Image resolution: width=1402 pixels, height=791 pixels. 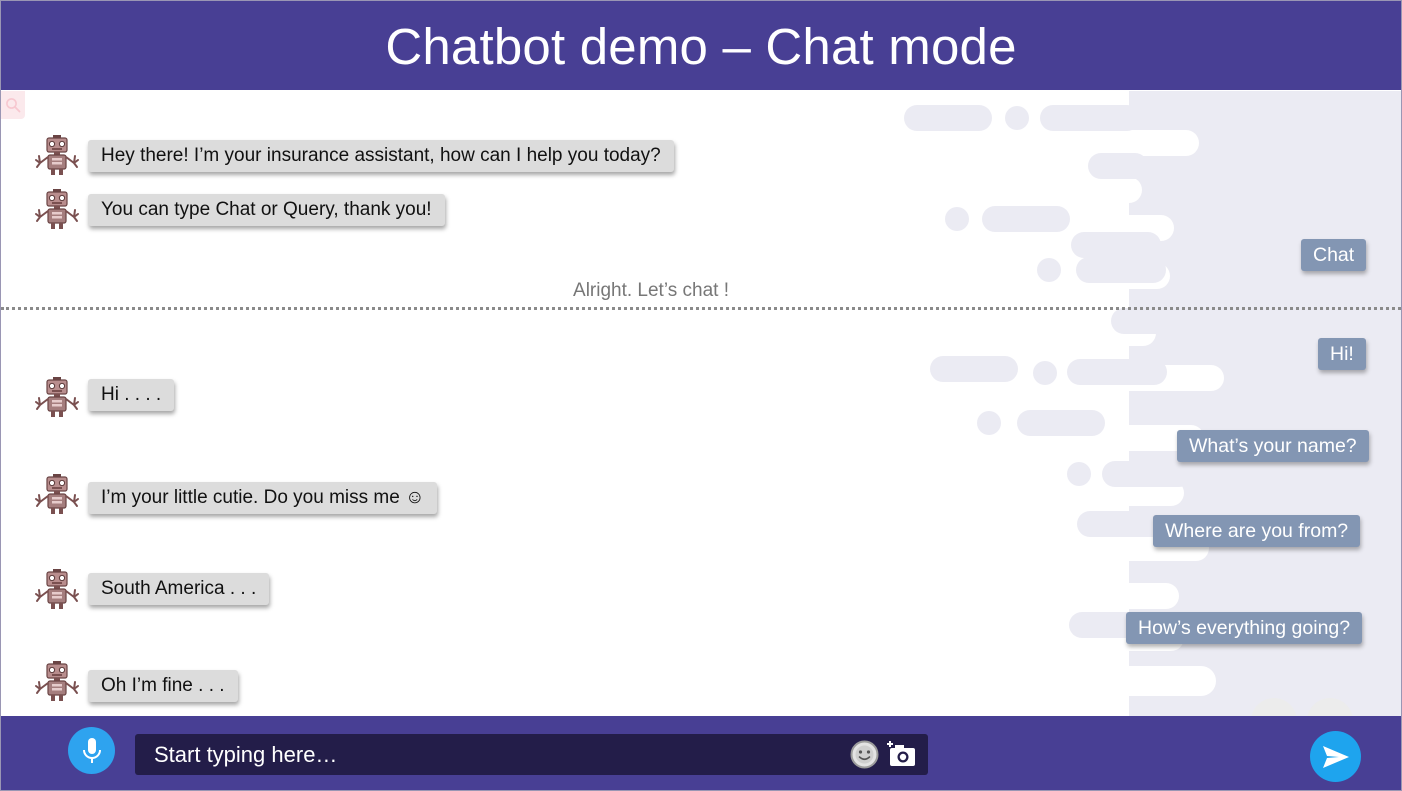 What do you see at coordinates (1342, 354) in the screenshot?
I see `user-message: Hi!` at bounding box center [1342, 354].